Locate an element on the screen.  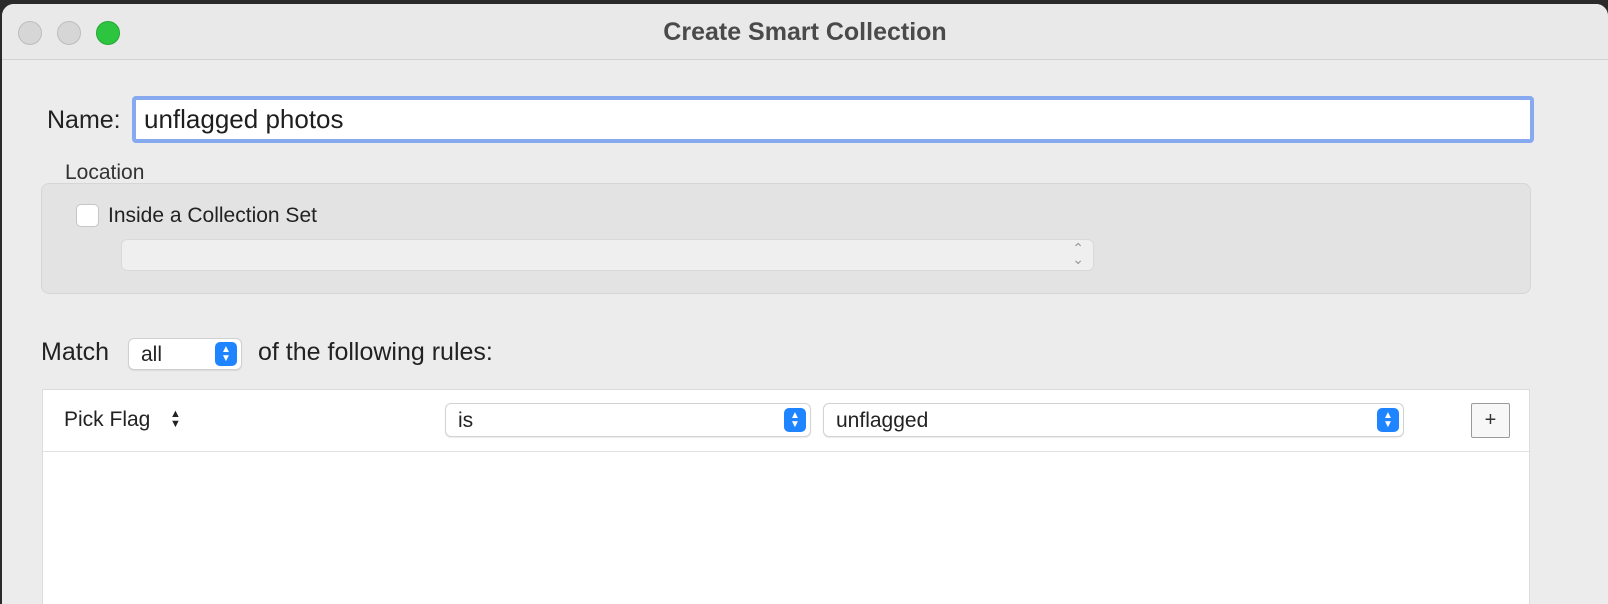
rule-operator-select: is ▲ ▼ is located at coordinates (628, 420).